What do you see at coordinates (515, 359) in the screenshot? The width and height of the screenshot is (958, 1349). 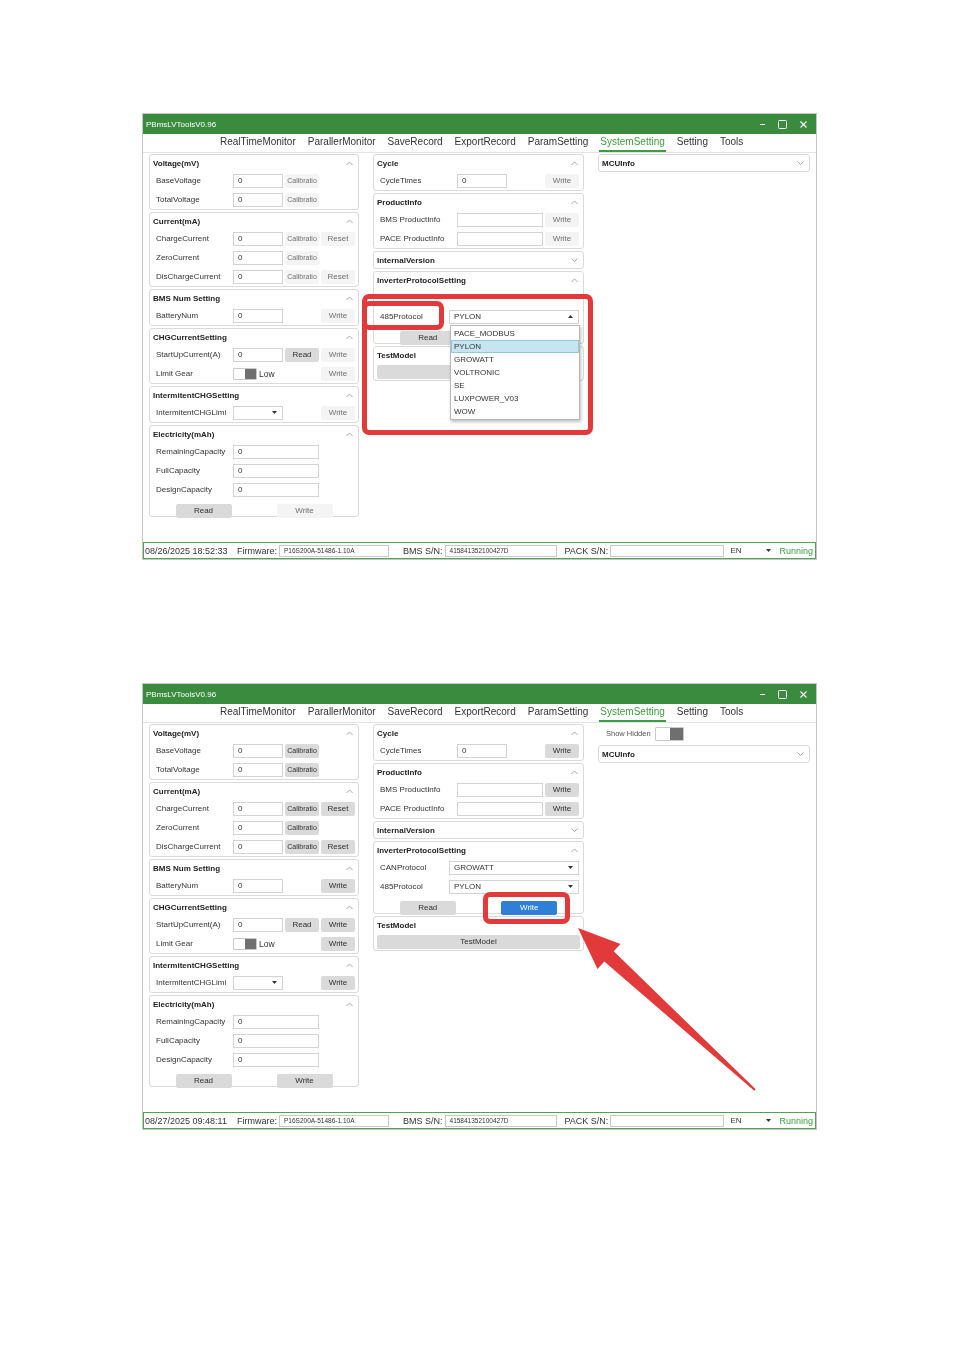 I see `dropdown-option: GROWATT` at bounding box center [515, 359].